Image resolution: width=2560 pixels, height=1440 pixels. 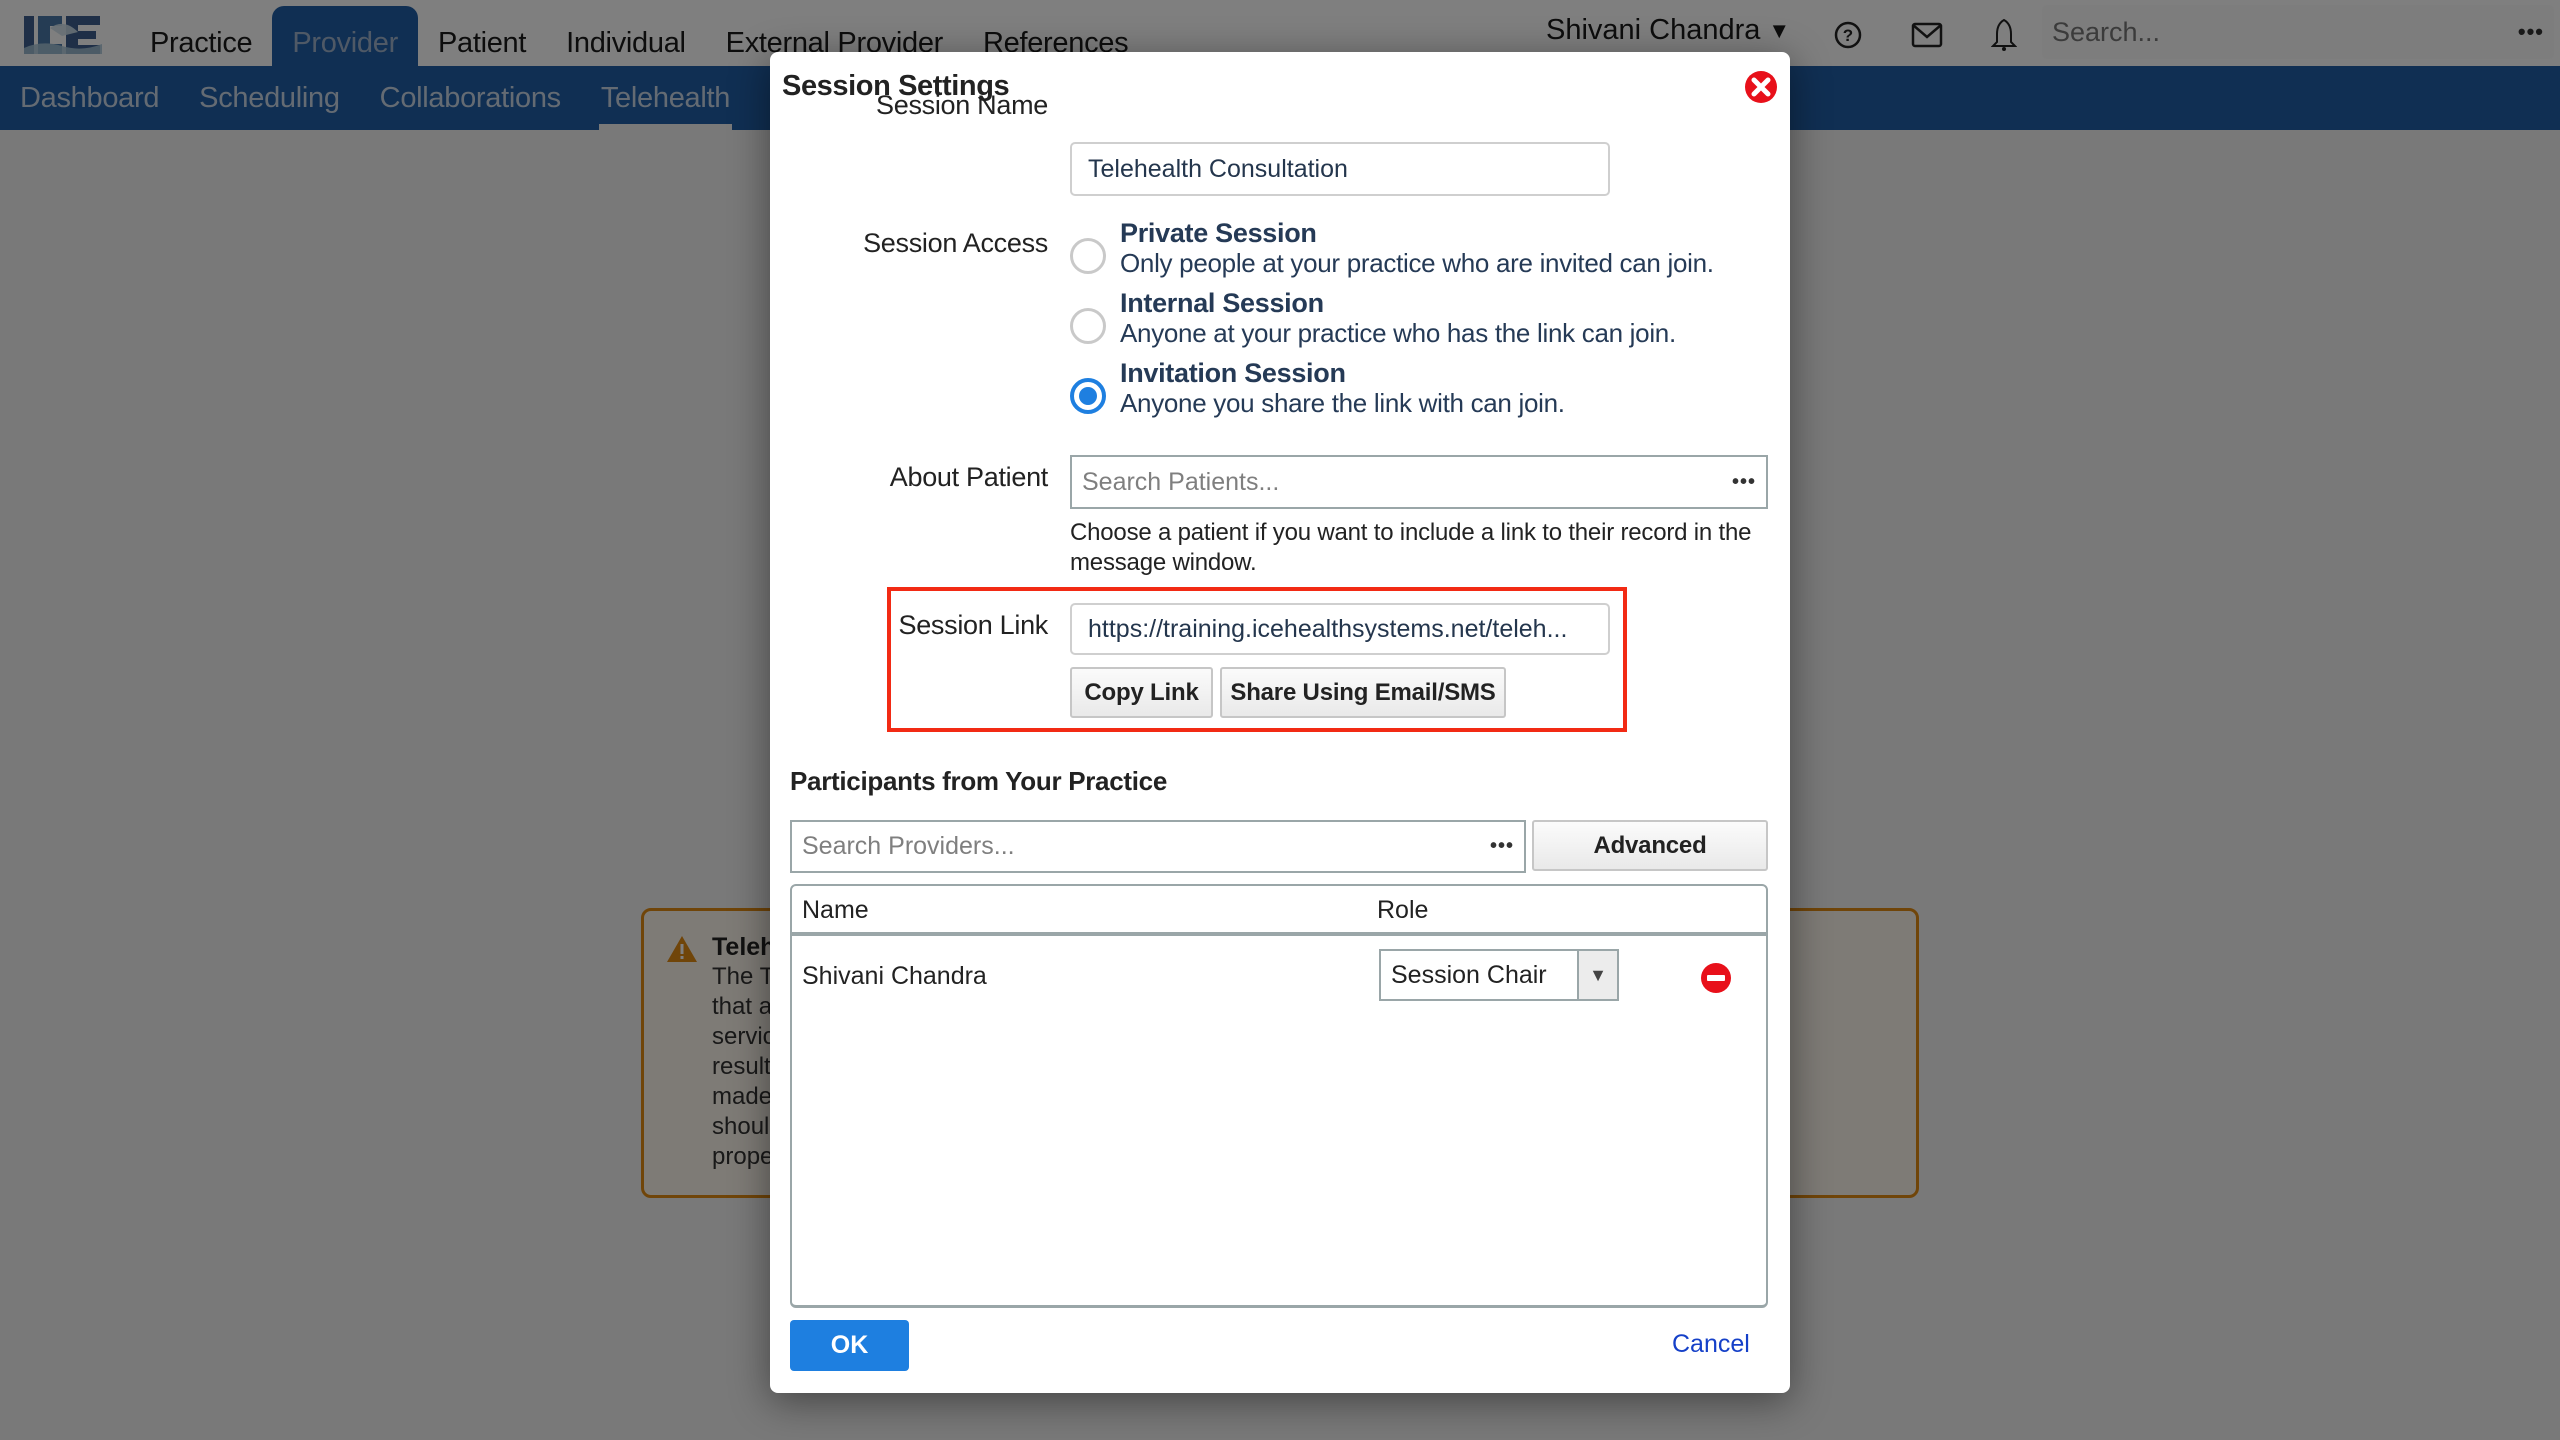 I want to click on chevron-down-icon: ▼, so click(x=1597, y=975).